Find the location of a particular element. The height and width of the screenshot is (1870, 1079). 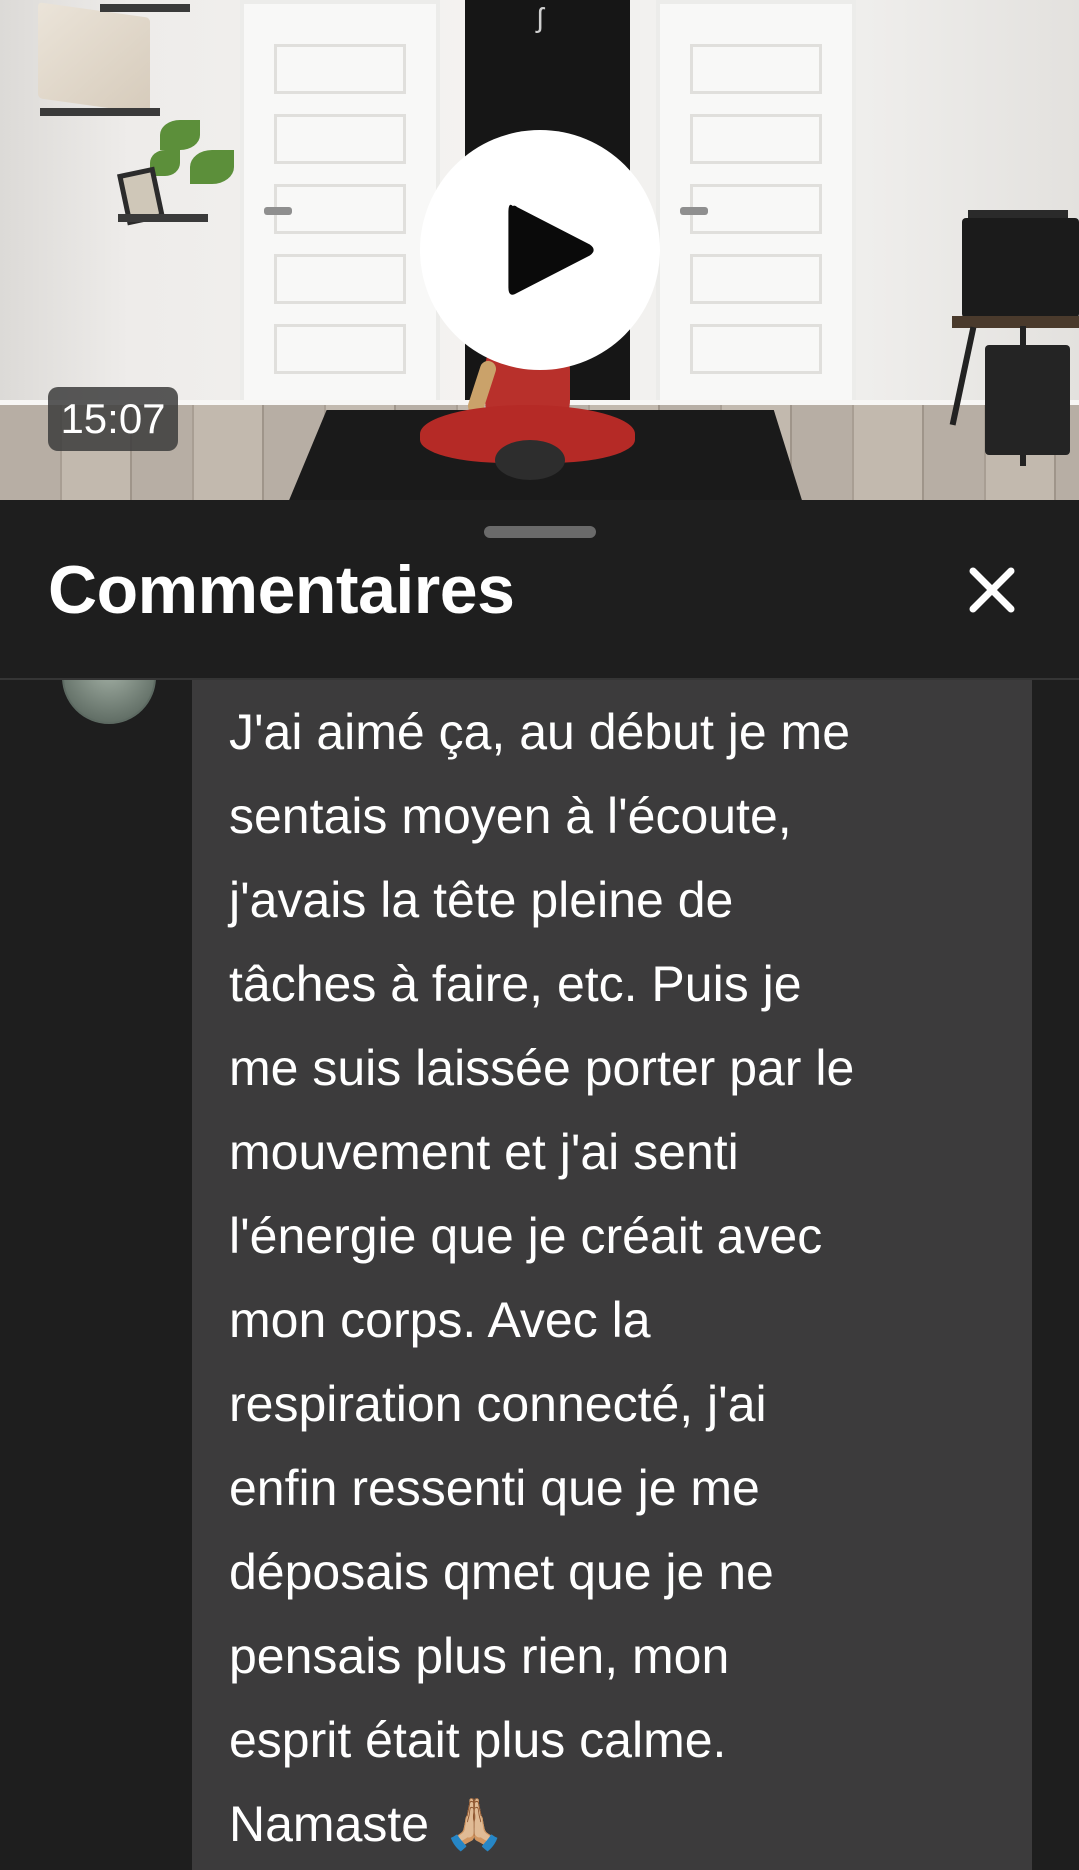

comments-header: Commentaires is located at coordinates (539, 590).